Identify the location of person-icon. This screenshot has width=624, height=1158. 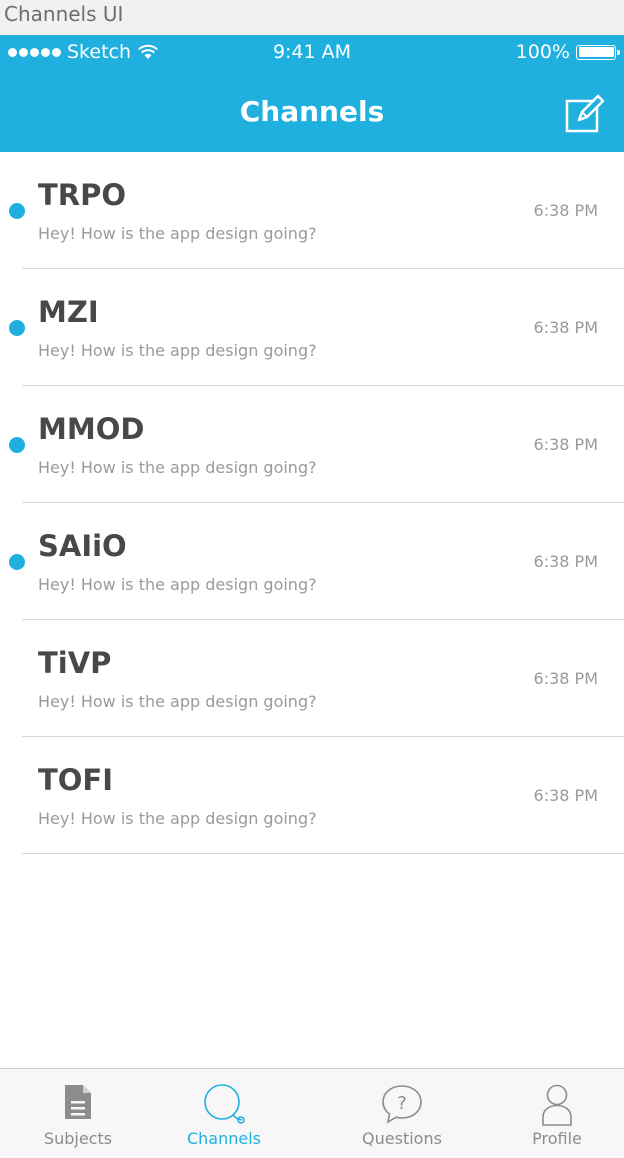
(557, 1105).